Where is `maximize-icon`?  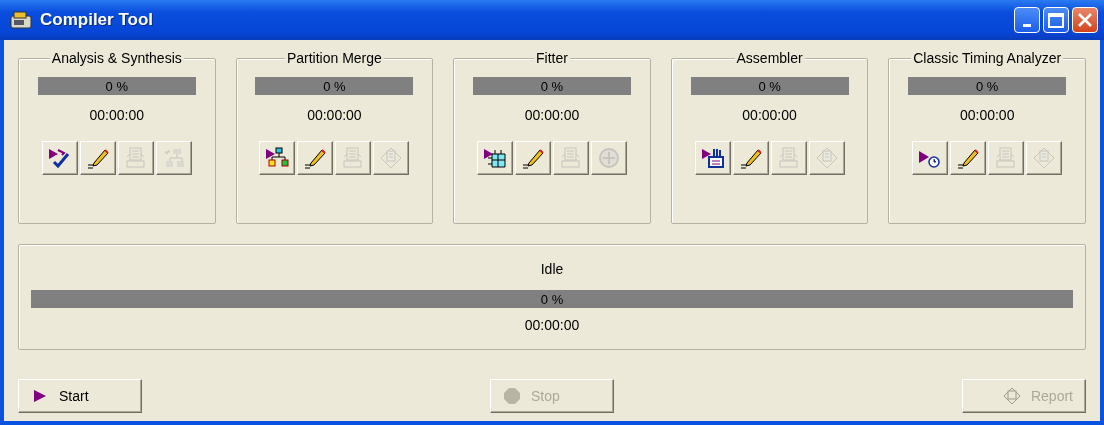
maximize-icon is located at coordinates (1056, 20).